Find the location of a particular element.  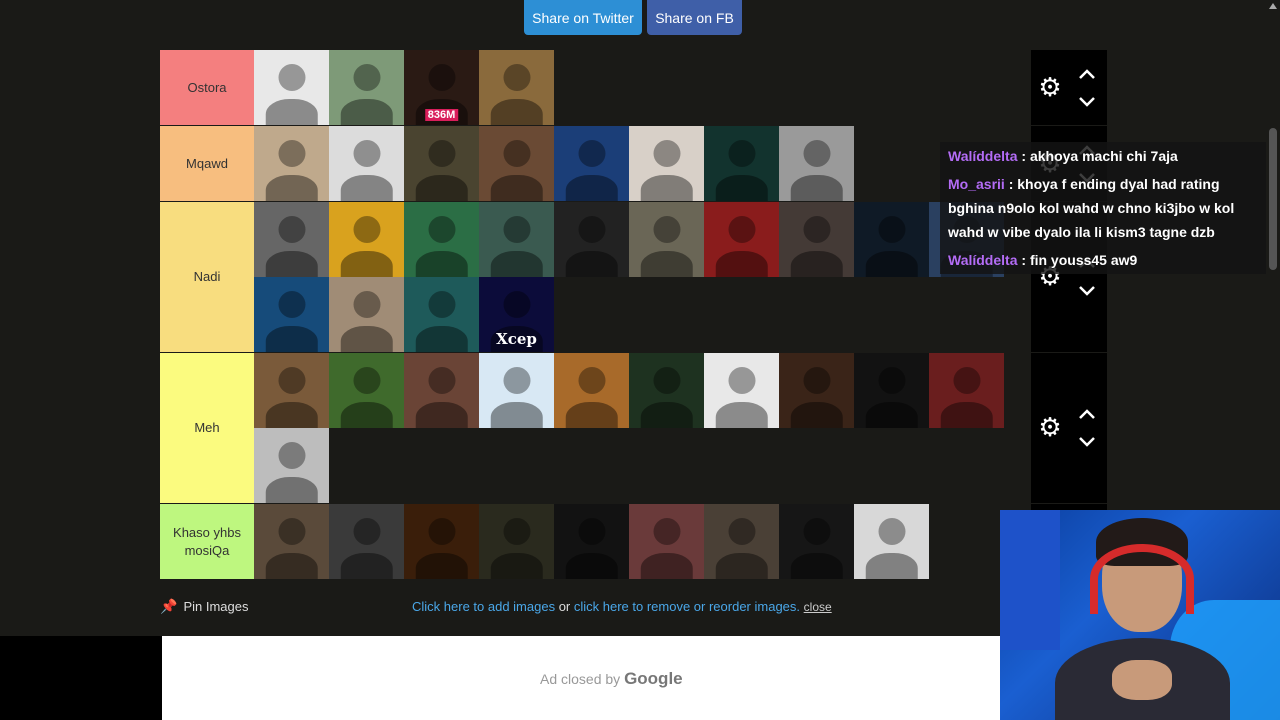

chat-text: : akhoya machi chi 7aja is located at coordinates (1097, 156).